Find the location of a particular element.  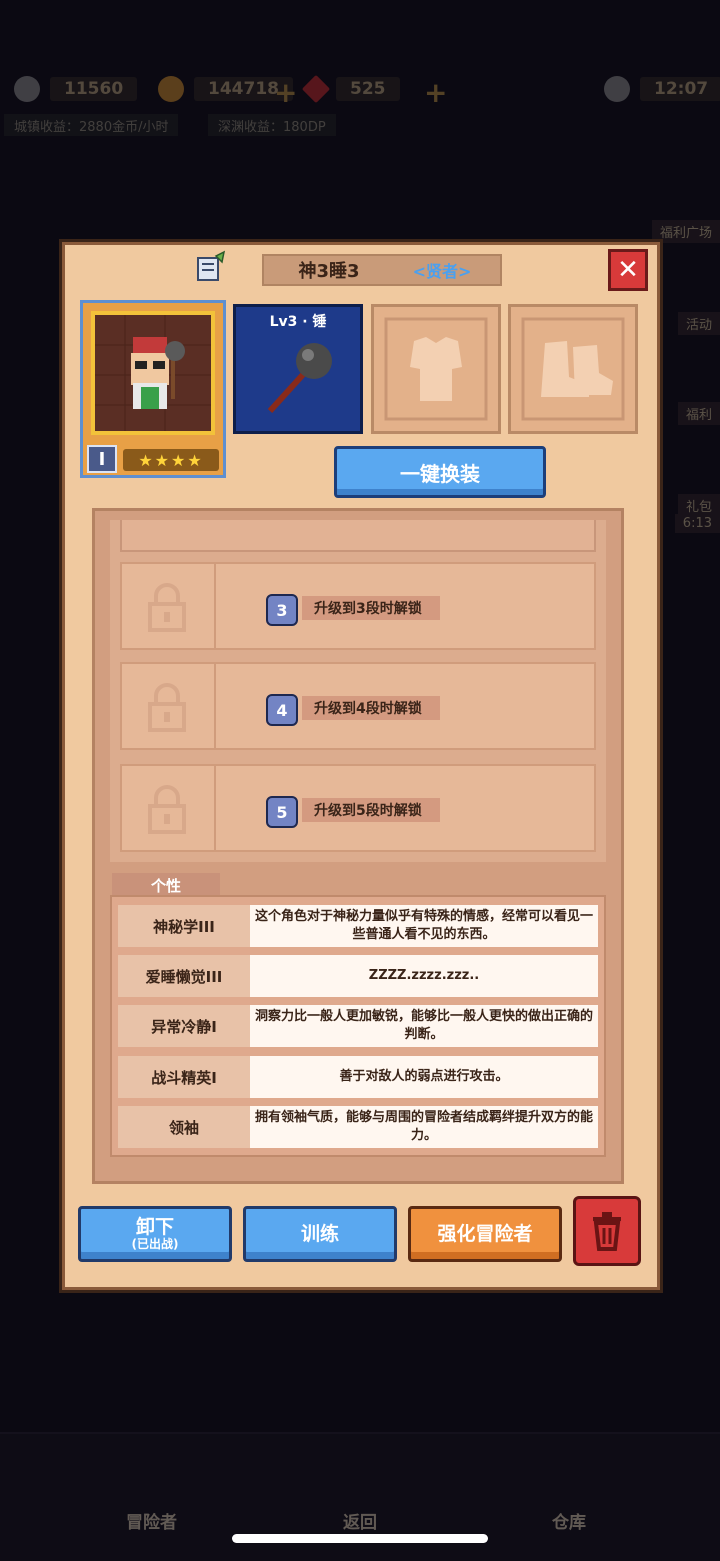

hero-sprite-icon is located at coordinates (153, 373).